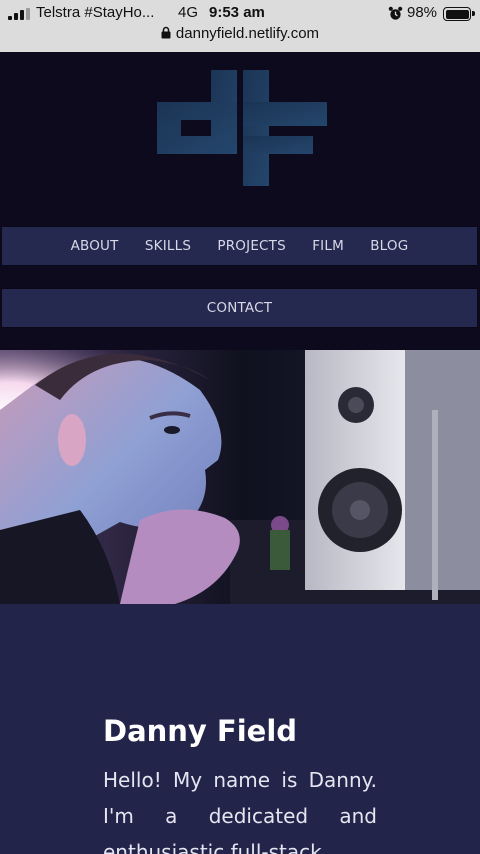 The height and width of the screenshot is (854, 480). I want to click on status-row: Telstra #StayHo... 4G 9:53 am 98%, so click(240, 14).